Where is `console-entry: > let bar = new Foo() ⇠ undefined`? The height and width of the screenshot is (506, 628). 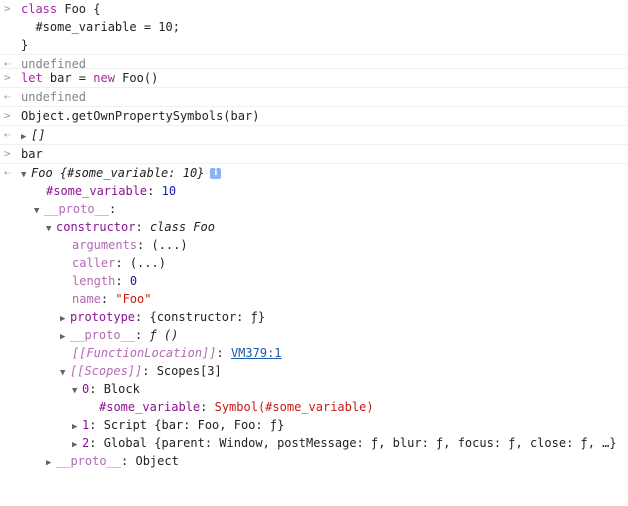
console-entry: > let bar = new Foo() ⇠ undefined is located at coordinates (314, 88).